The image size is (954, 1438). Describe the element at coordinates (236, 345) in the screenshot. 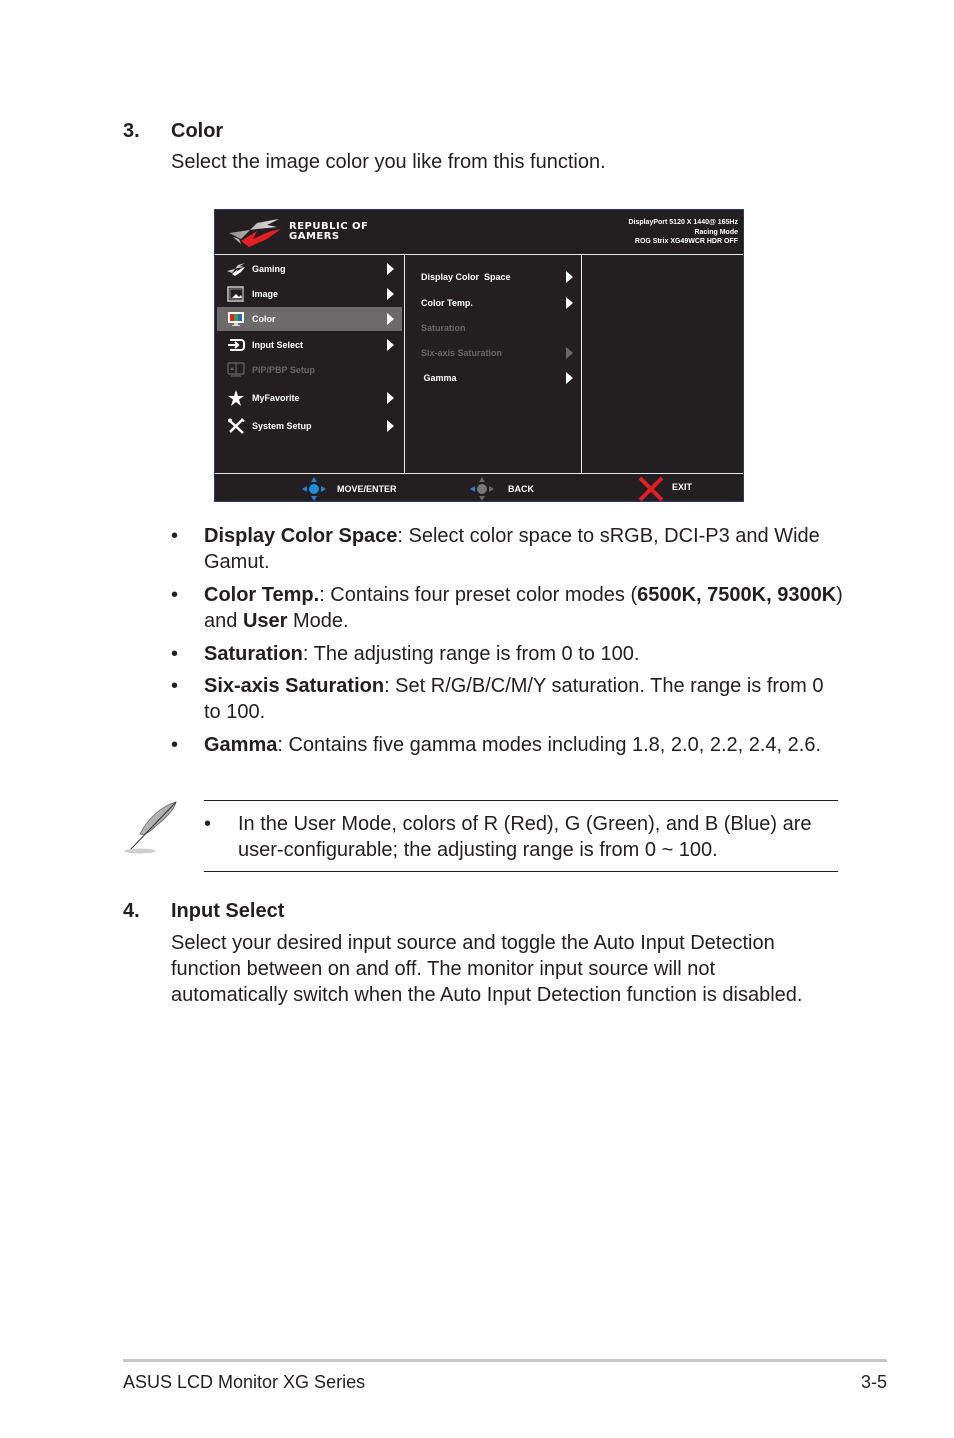

I see `input-icon` at that location.